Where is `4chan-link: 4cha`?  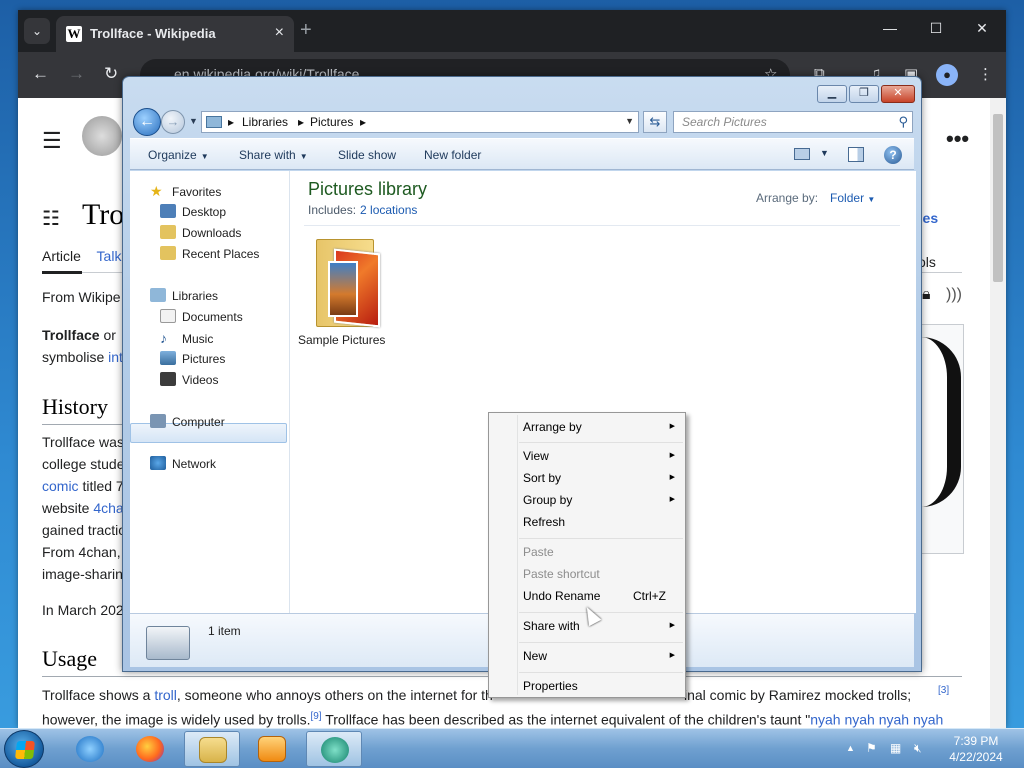
4chan-link: 4cha is located at coordinates (108, 508).